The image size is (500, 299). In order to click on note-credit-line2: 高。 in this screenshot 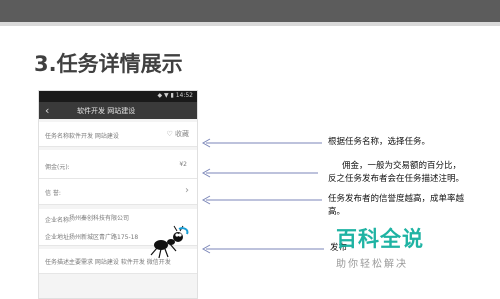, I will do `click(337, 212)`.